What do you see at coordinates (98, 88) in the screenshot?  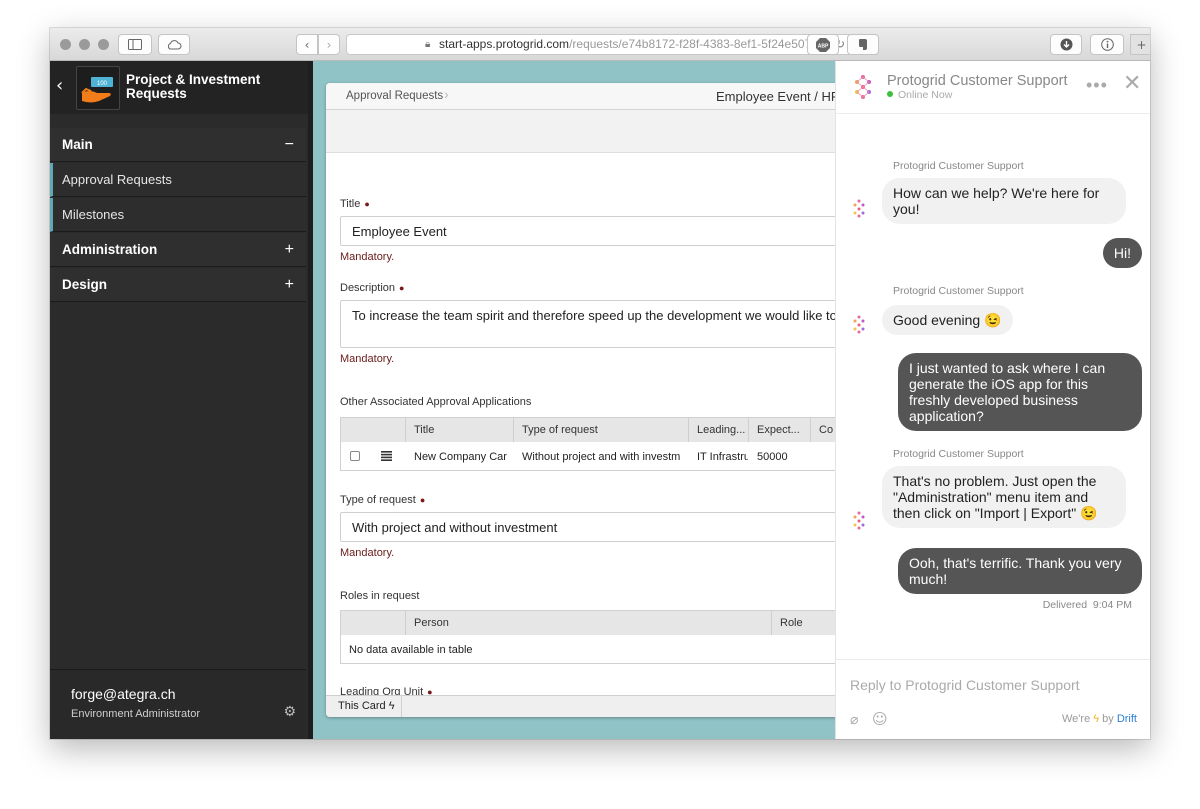 I see `app-logo: 100` at bounding box center [98, 88].